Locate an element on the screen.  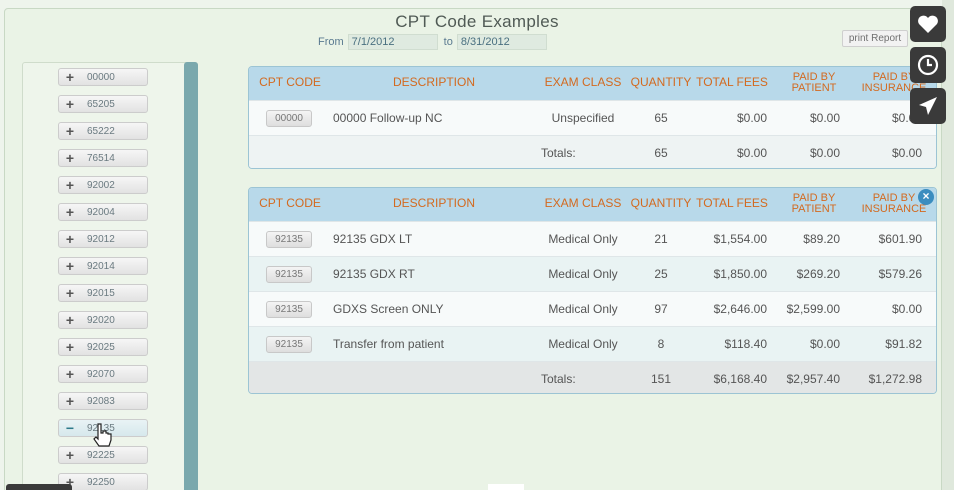
code-list-item: +65222 is located at coordinates (103, 131).